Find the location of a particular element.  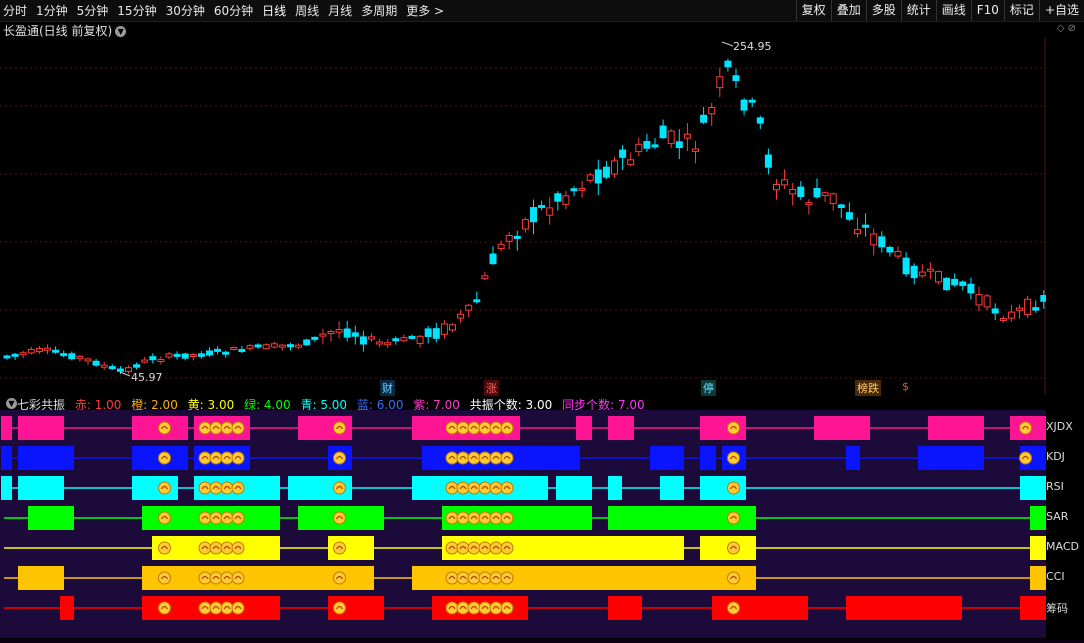

event-marker-finance: 财 is located at coordinates (387, 388).